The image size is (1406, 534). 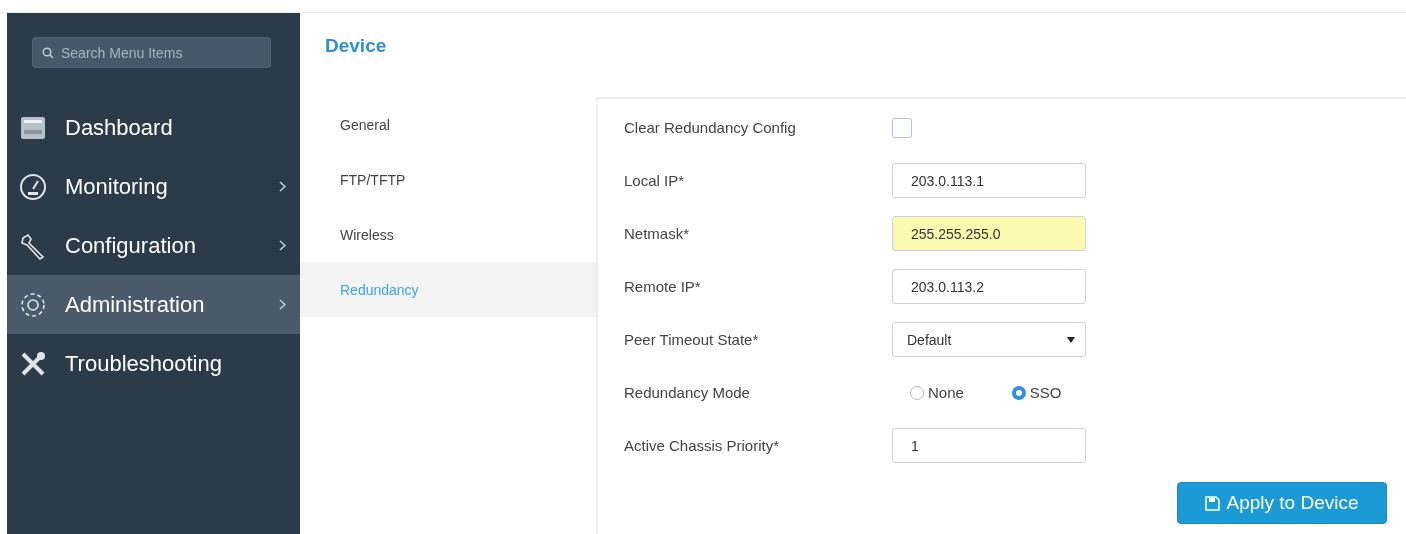 What do you see at coordinates (448, 234) in the screenshot?
I see `subnav-tab: Wireless` at bounding box center [448, 234].